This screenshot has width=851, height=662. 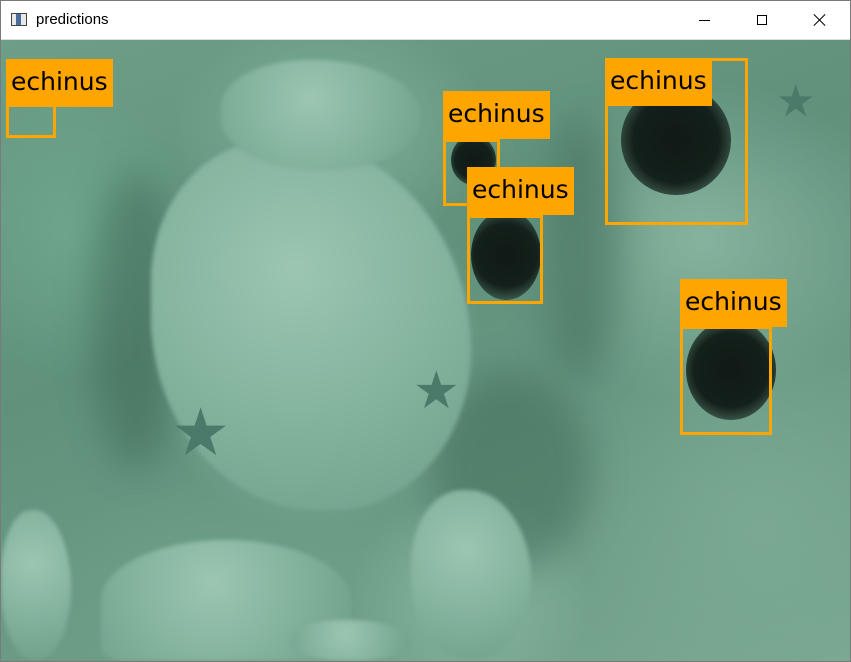 I want to click on maximize-icon, so click(x=762, y=20).